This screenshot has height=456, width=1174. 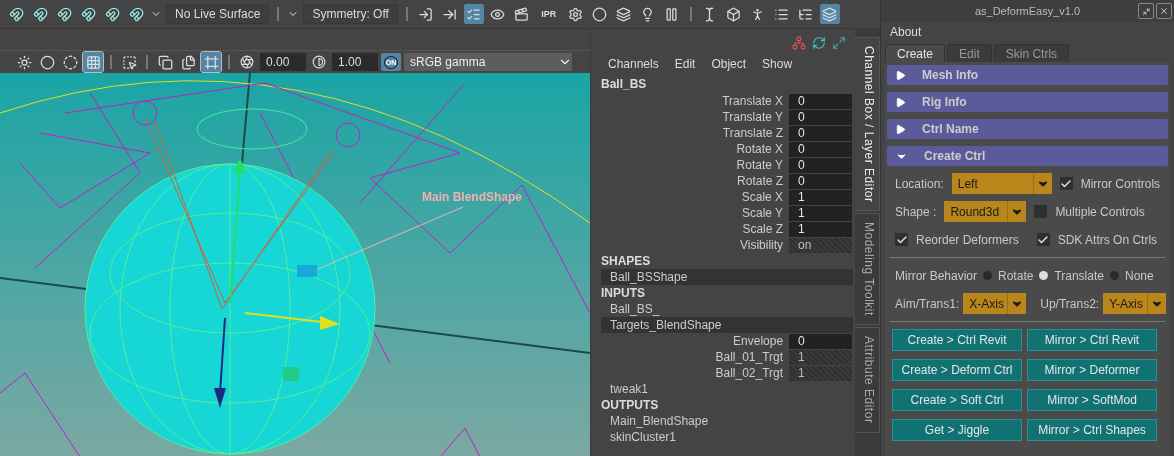 I want to click on field-label: Up/Trans2:, so click(x=1070, y=303).